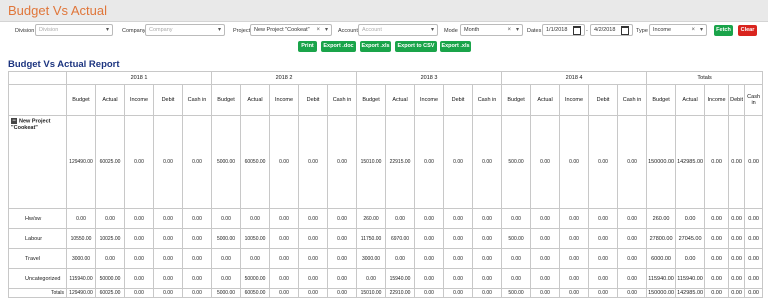 The height and width of the screenshot is (299, 768). I want to click on type-label: Type, so click(642, 31).